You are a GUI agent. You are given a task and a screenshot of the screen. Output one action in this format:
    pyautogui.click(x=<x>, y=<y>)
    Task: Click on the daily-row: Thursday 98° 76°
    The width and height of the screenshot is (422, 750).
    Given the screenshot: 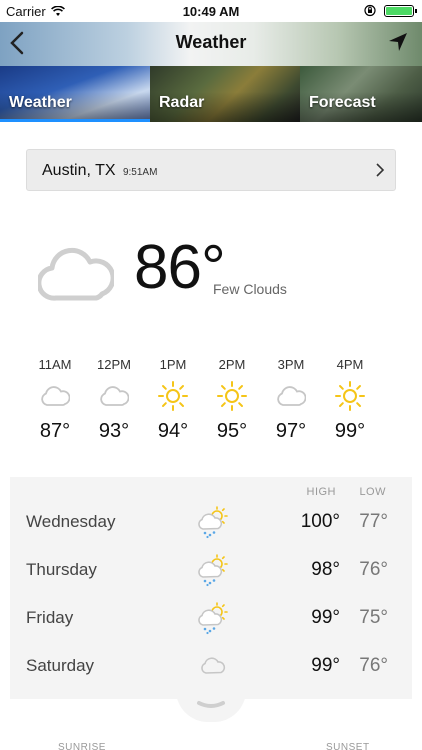 What is the action you would take?
    pyautogui.click(x=211, y=571)
    